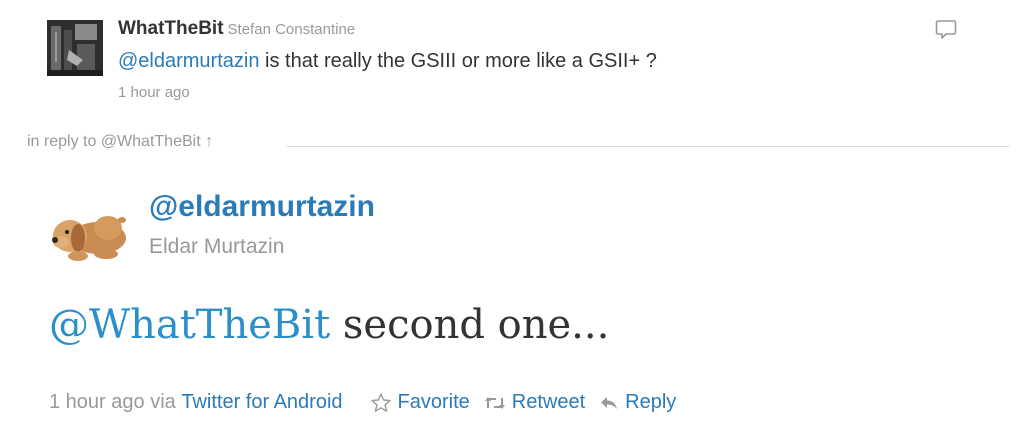 This screenshot has height=443, width=1024. What do you see at coordinates (381, 403) in the screenshot?
I see `star-icon` at bounding box center [381, 403].